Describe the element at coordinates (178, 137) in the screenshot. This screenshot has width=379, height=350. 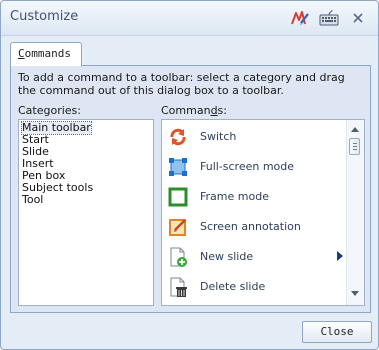
I see `switch-icon` at that location.